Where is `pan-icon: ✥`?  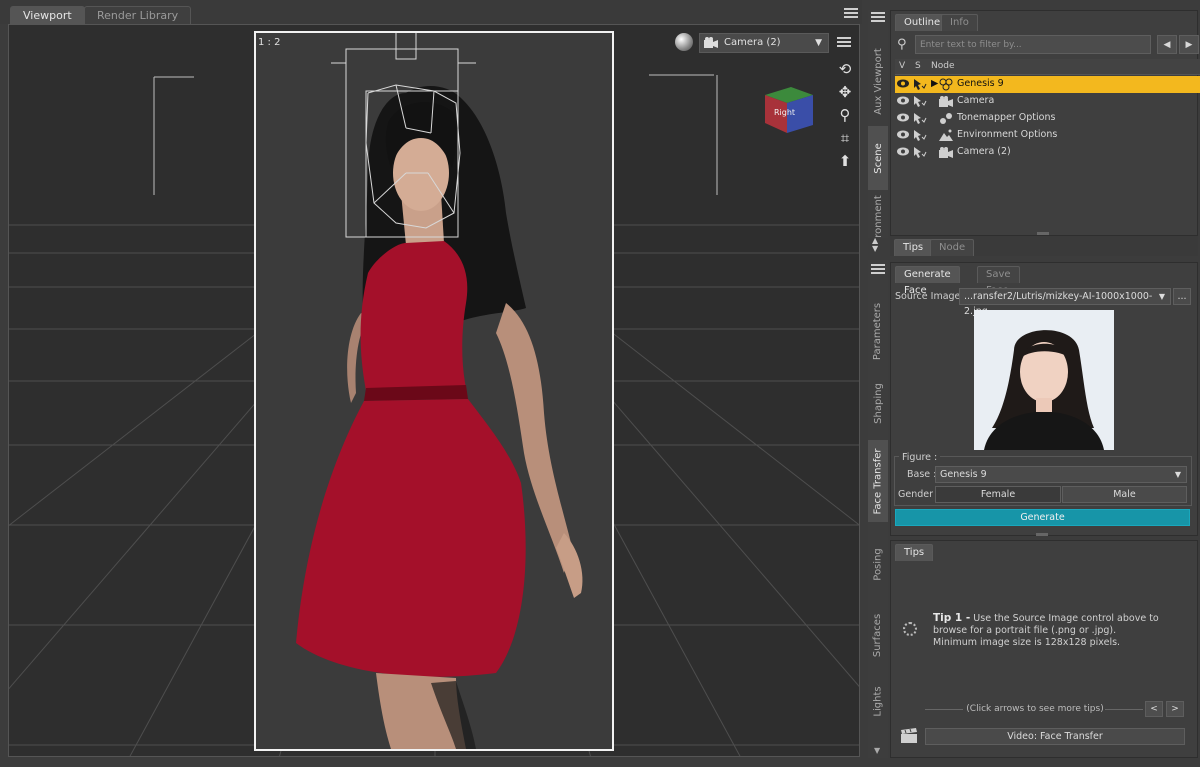 pan-icon: ✥ is located at coordinates (845, 92).